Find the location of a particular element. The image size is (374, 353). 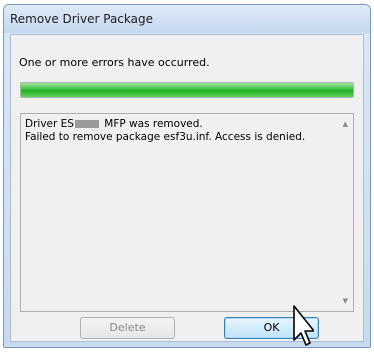

redacted-block is located at coordinates (86, 123).